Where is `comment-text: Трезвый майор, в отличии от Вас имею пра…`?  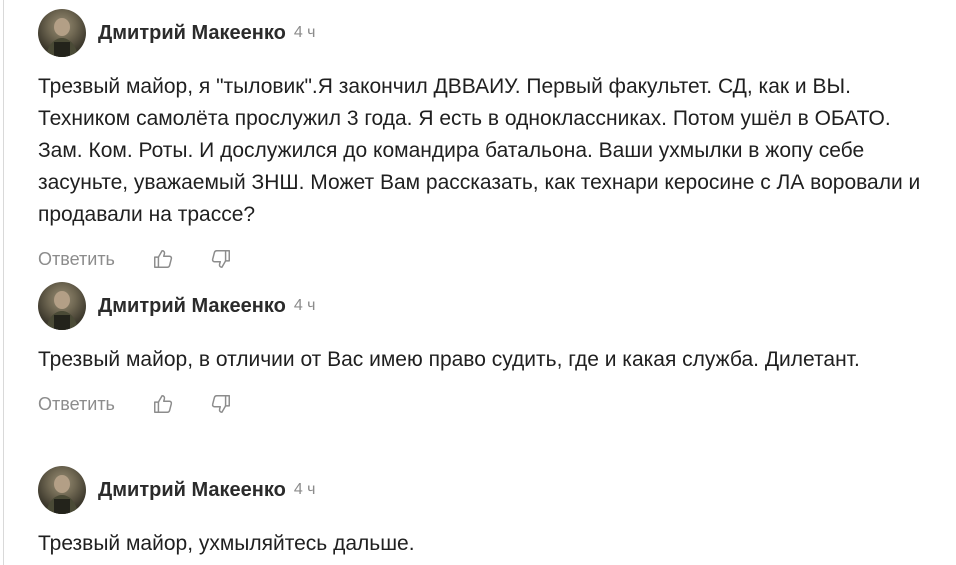
comment-text: Трезвый майор, в отличии от Вас имею пра… is located at coordinates (449, 359).